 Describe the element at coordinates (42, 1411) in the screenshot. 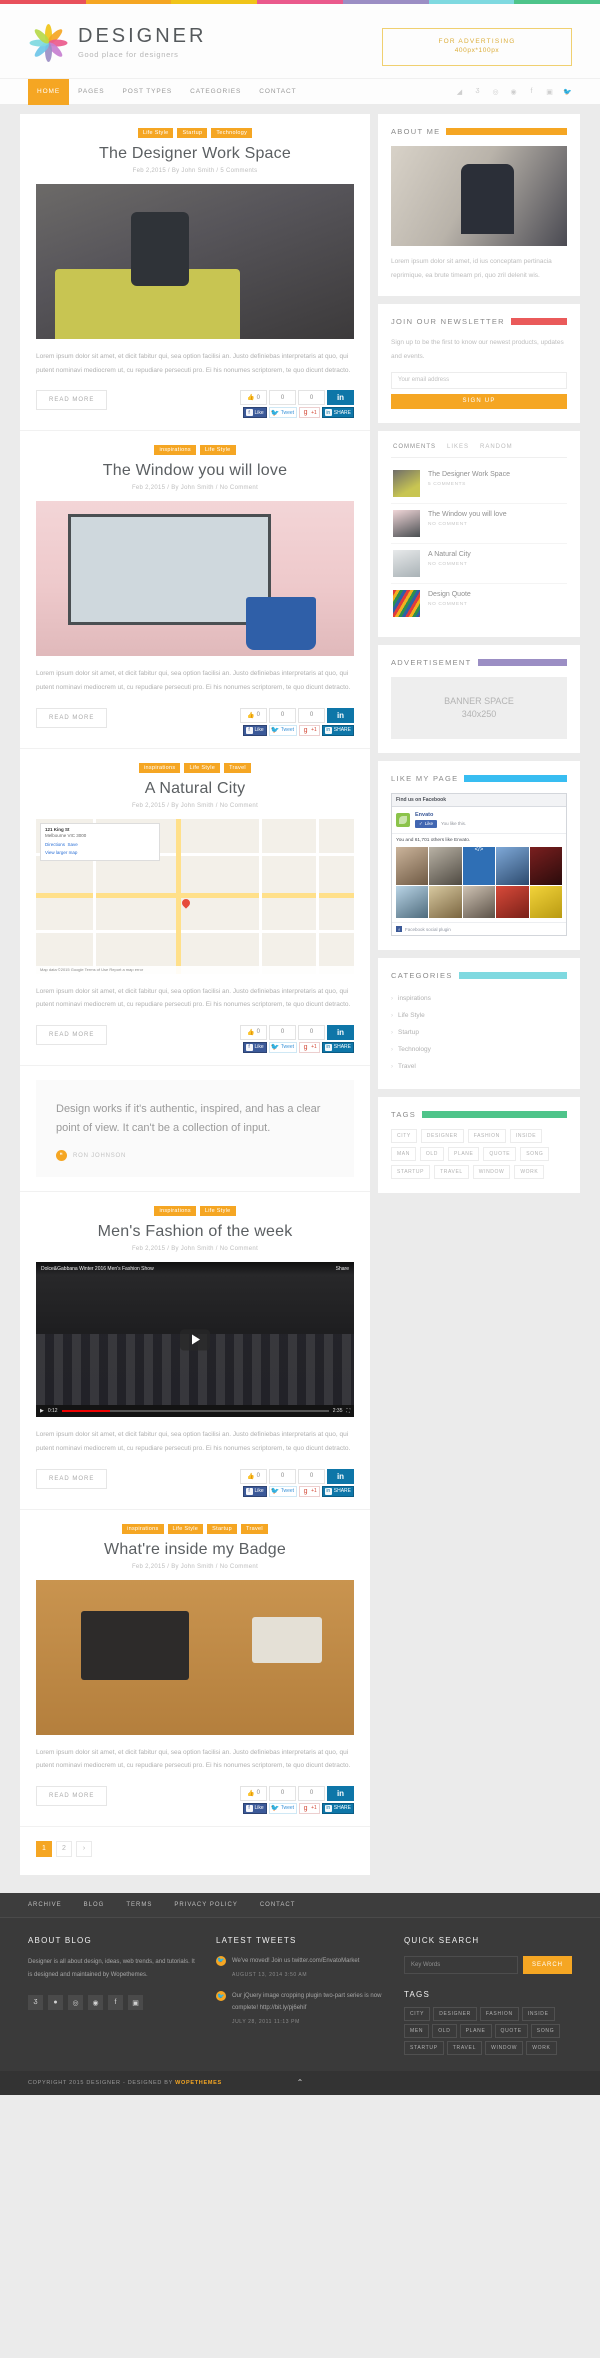

I see `video-play-icon: ▶` at that location.